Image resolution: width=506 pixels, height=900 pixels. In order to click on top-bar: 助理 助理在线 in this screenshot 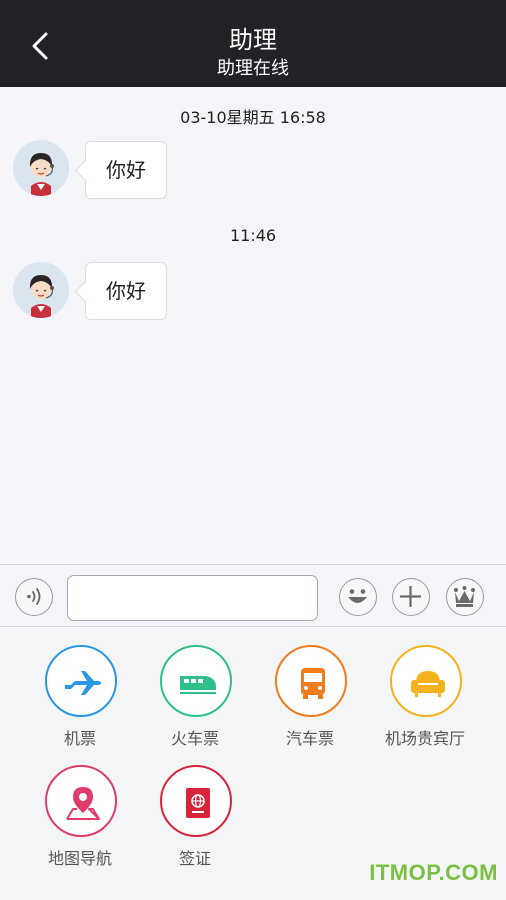, I will do `click(253, 43)`.